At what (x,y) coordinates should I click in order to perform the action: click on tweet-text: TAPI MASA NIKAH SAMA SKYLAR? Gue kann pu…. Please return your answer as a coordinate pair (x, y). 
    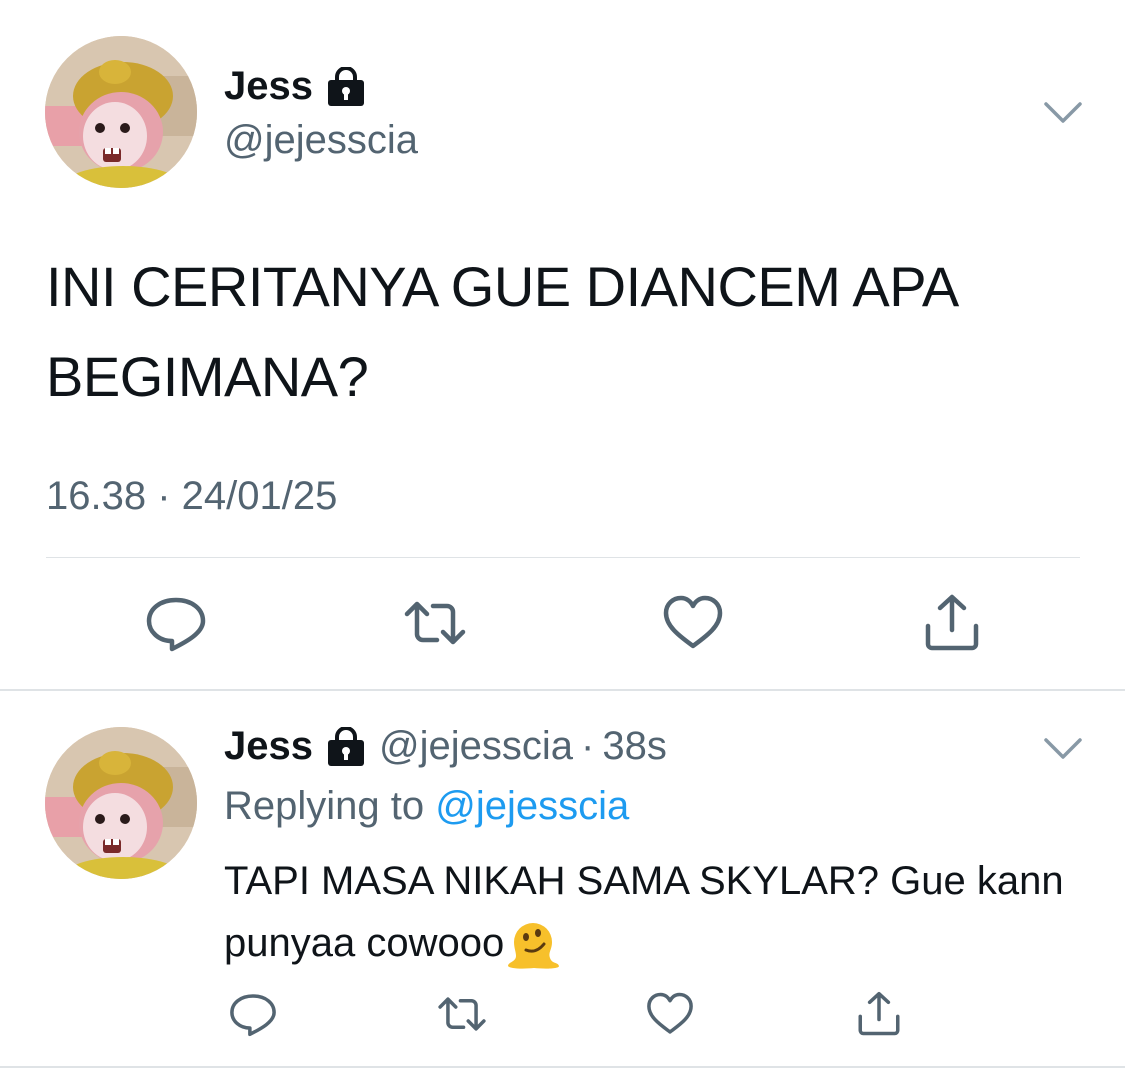
    Looking at the image, I should click on (644, 912).